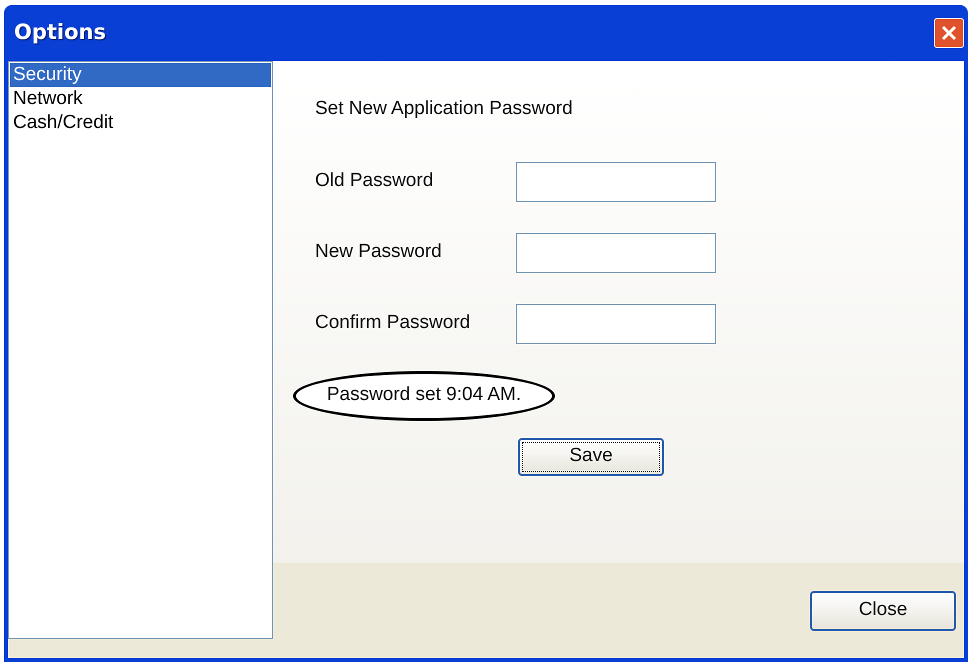  I want to click on save-button: Save, so click(591, 457).